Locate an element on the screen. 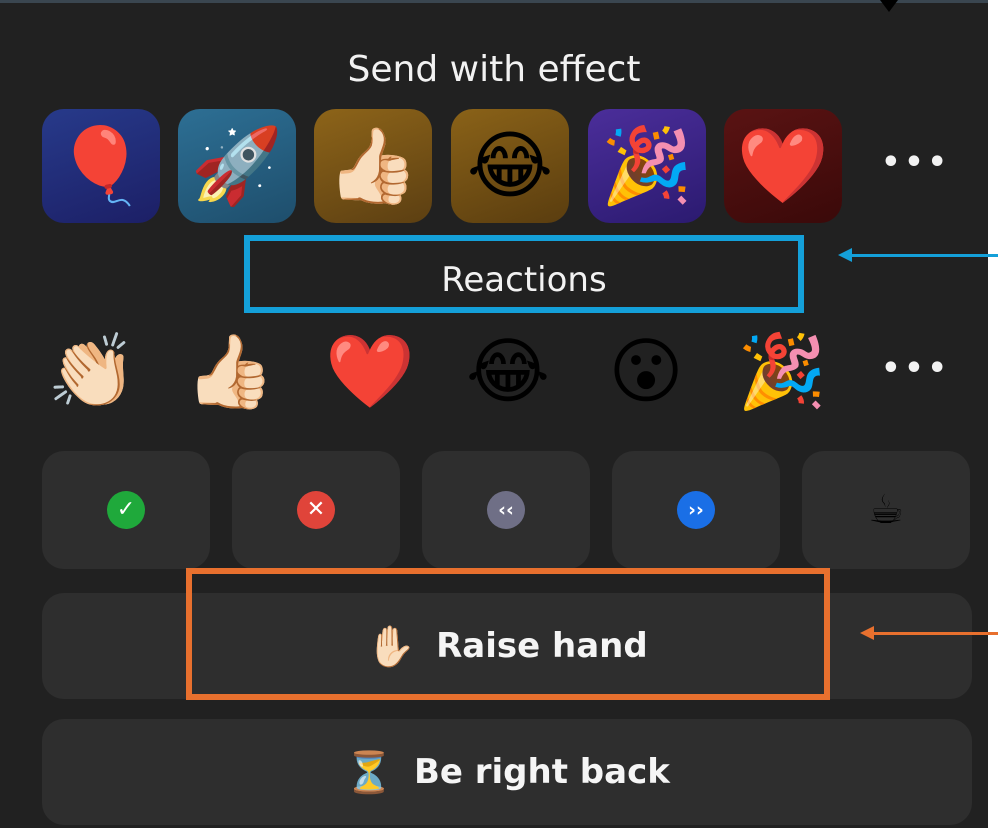 The image size is (998, 828). be-right-back-button: ⏳ Be right back is located at coordinates (507, 772).